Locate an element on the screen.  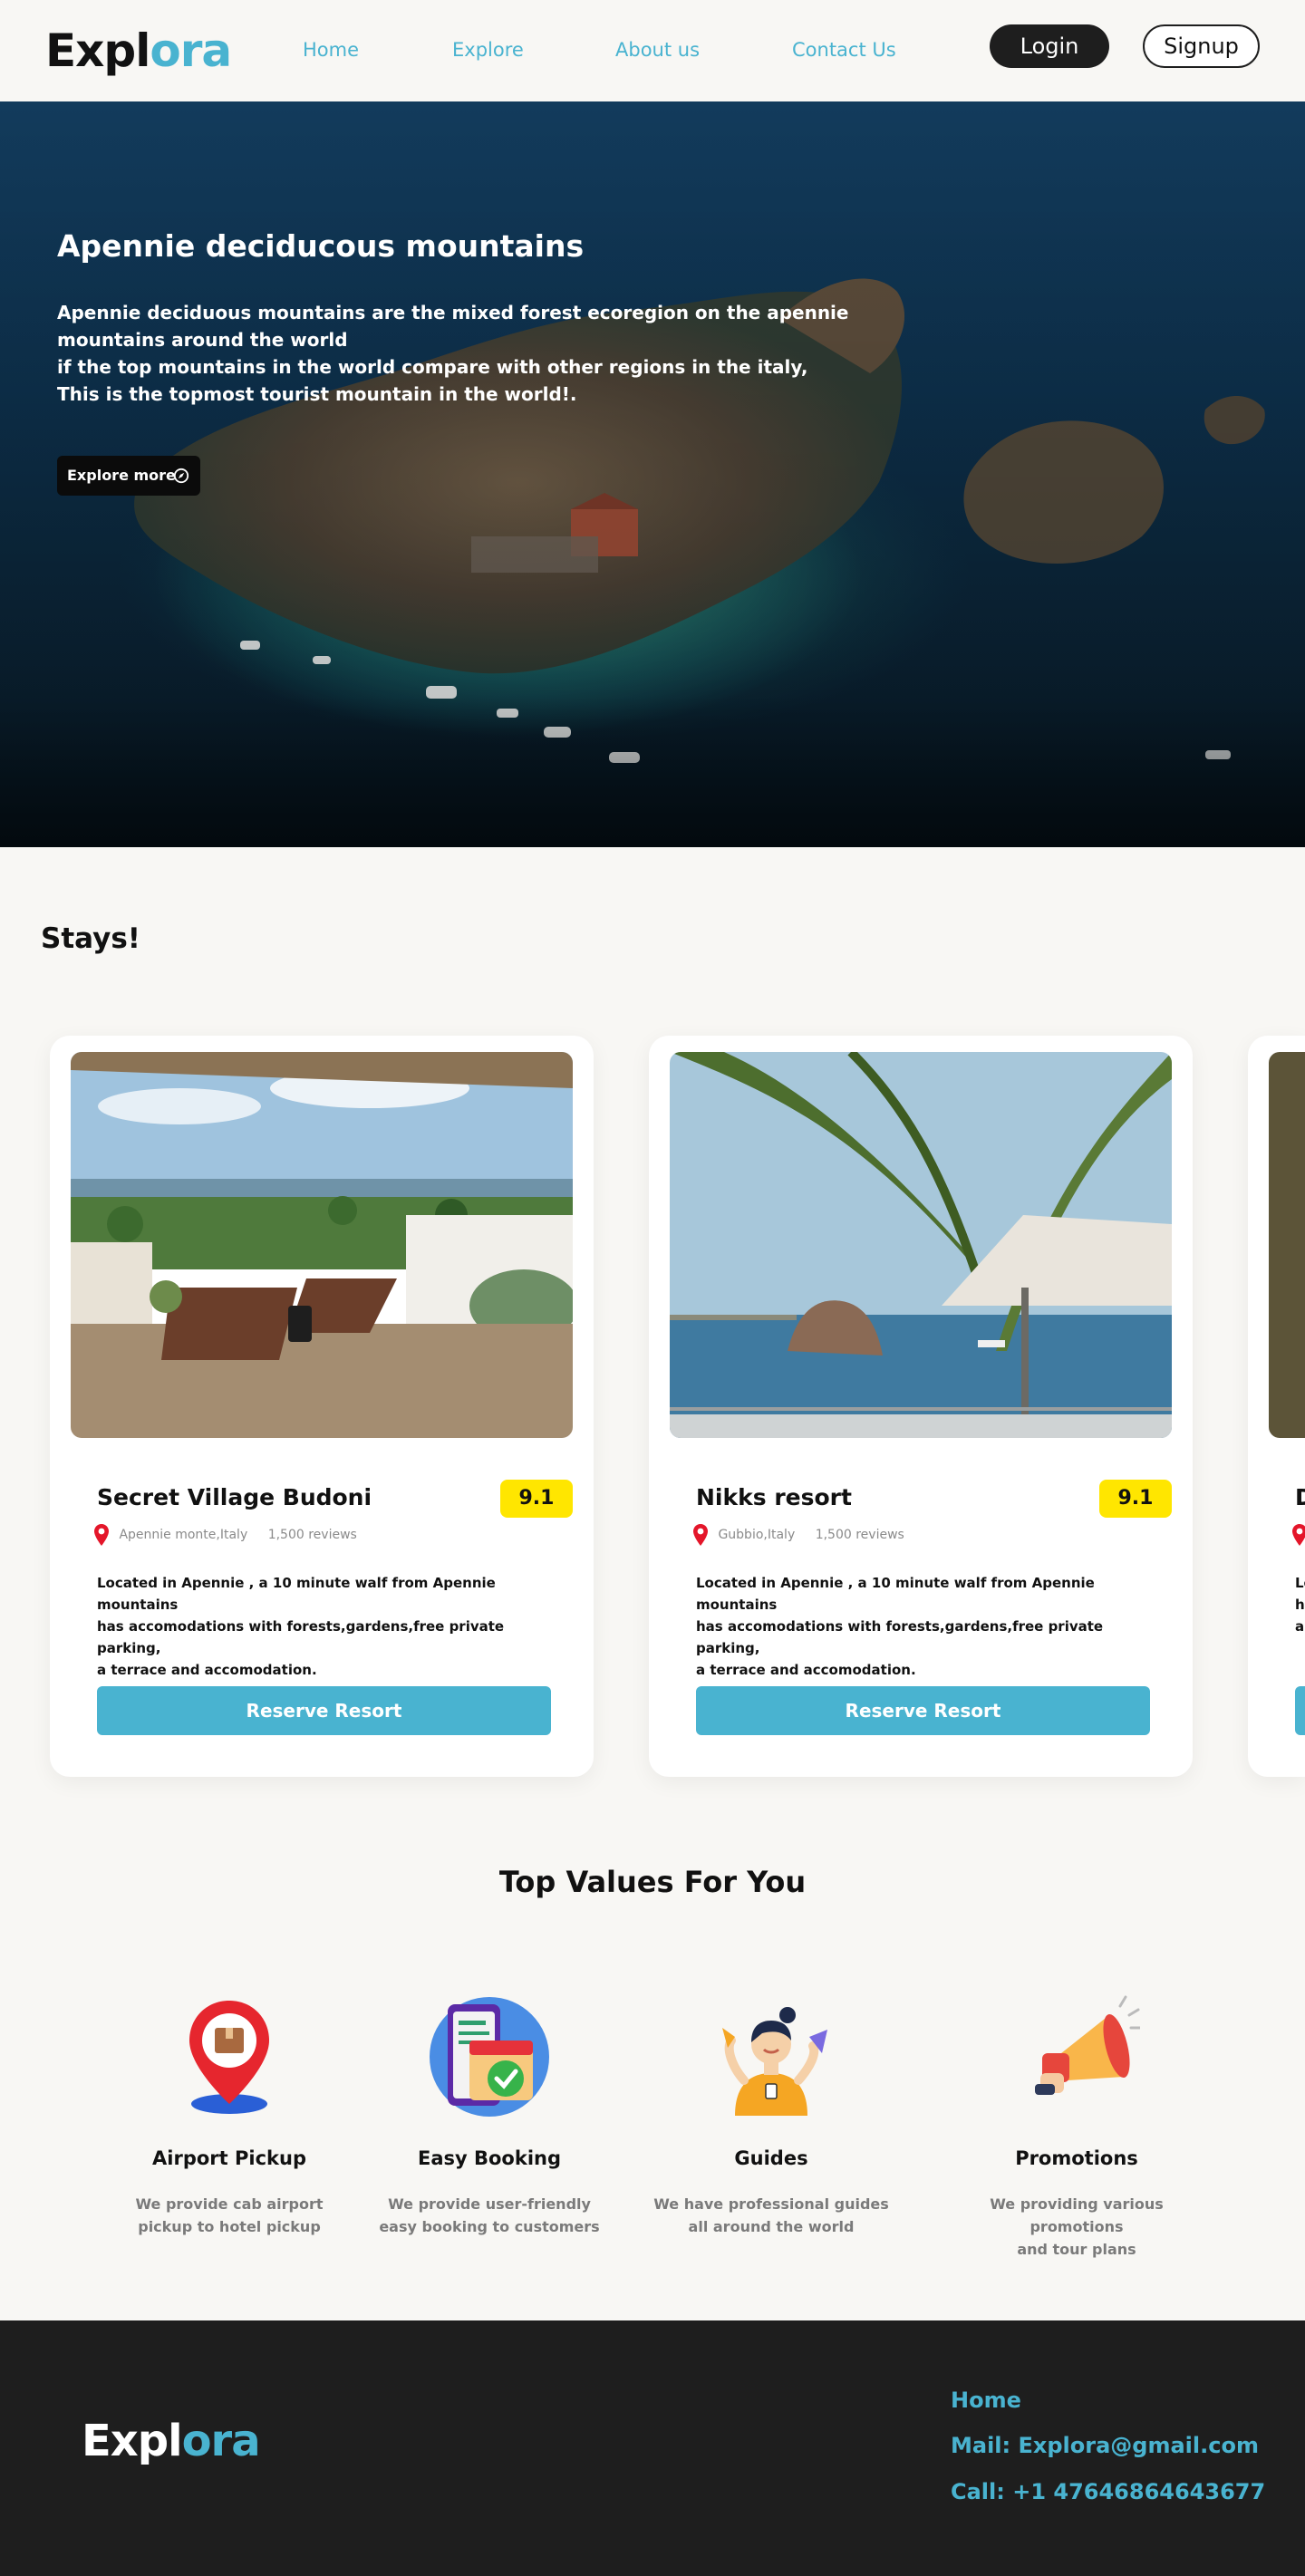
stay-location is located at coordinates (1298, 1535).